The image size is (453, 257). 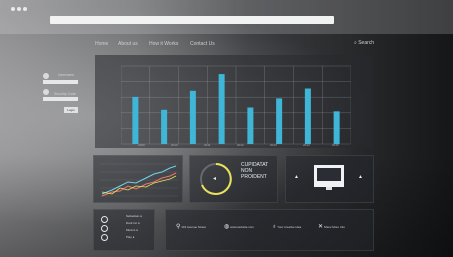 I want to click on headline-line-3: PROIDENT, so click(x=254, y=177).